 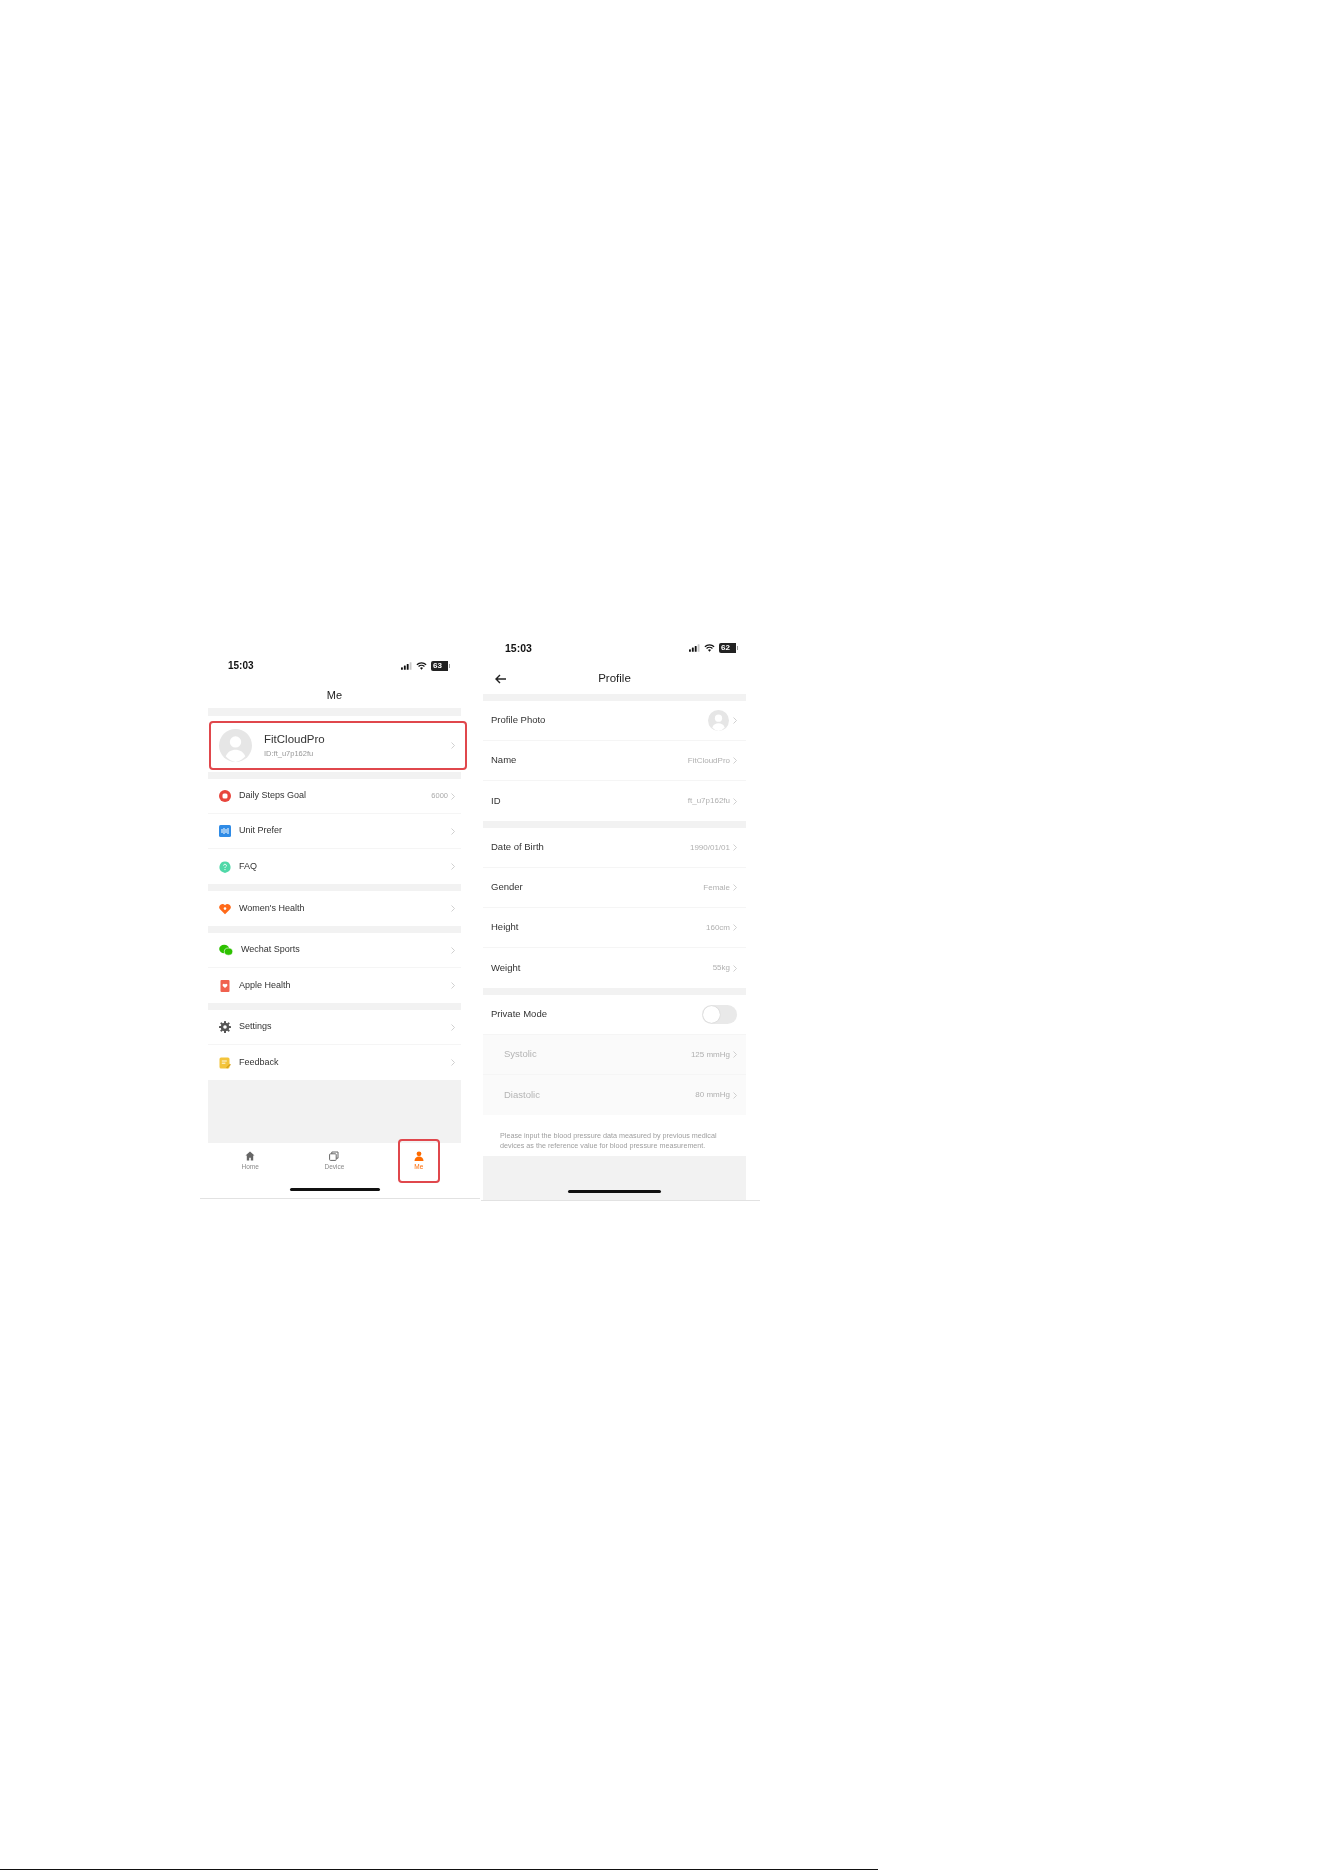 I want to click on heart-icon, so click(x=225, y=908).